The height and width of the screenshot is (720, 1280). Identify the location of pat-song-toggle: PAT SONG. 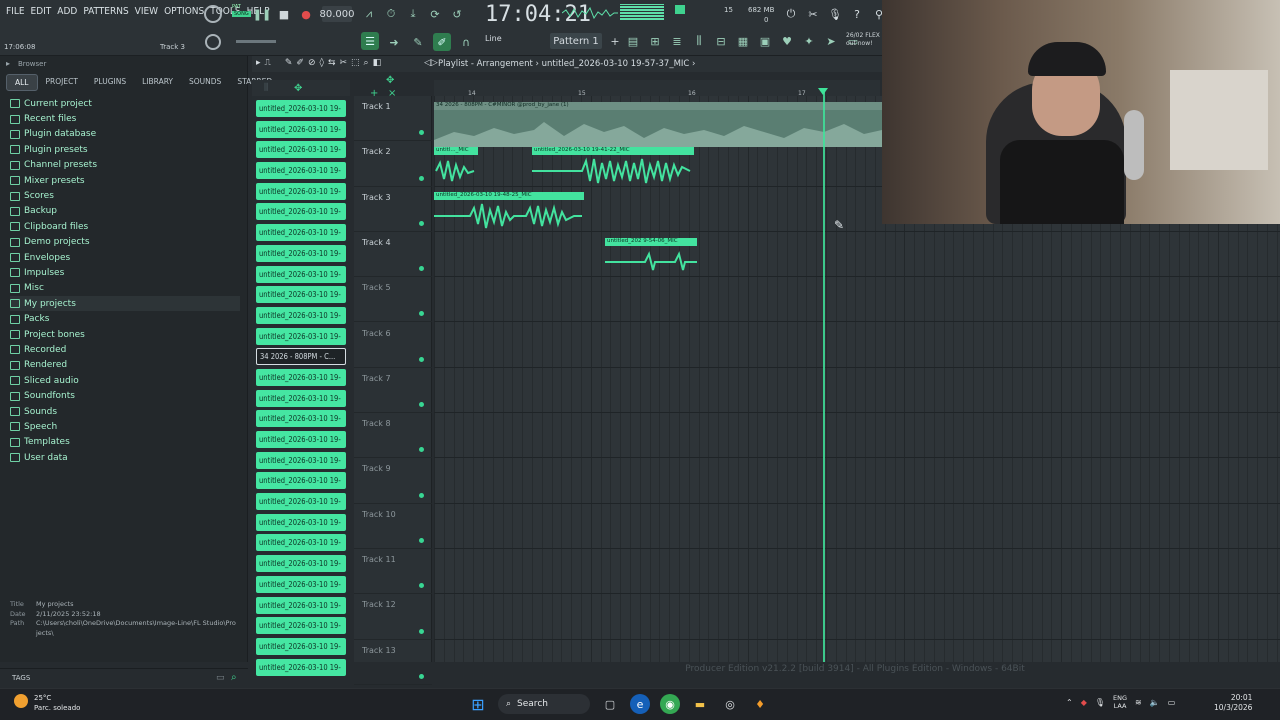
(241, 11).